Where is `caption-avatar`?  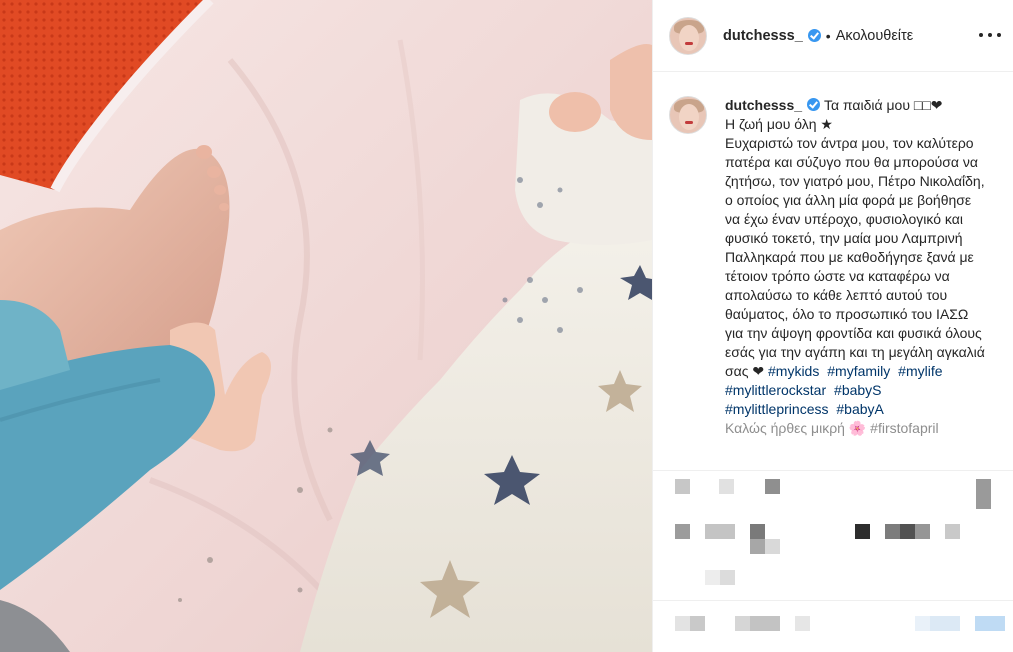 caption-avatar is located at coordinates (688, 115).